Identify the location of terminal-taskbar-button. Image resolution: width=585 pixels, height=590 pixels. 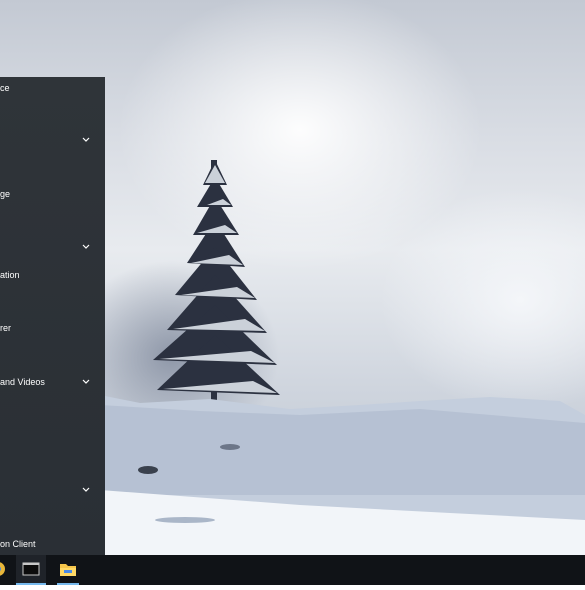
(31, 570).